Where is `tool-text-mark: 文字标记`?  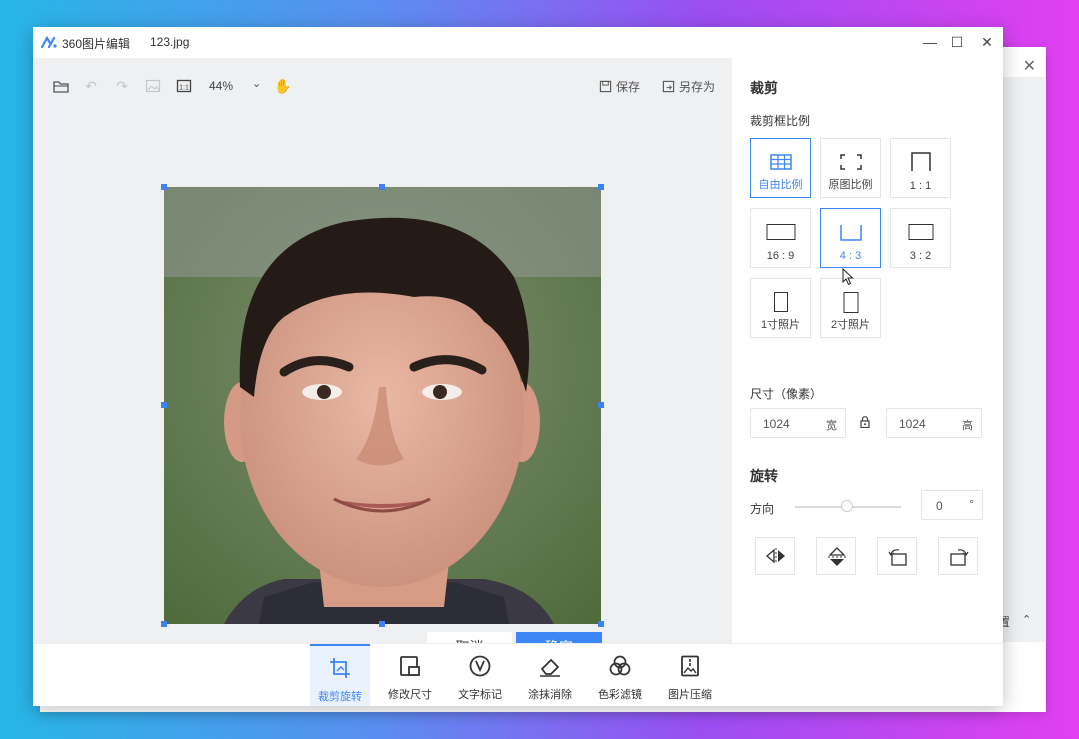 tool-text-mark: 文字标记 is located at coordinates (480, 675).